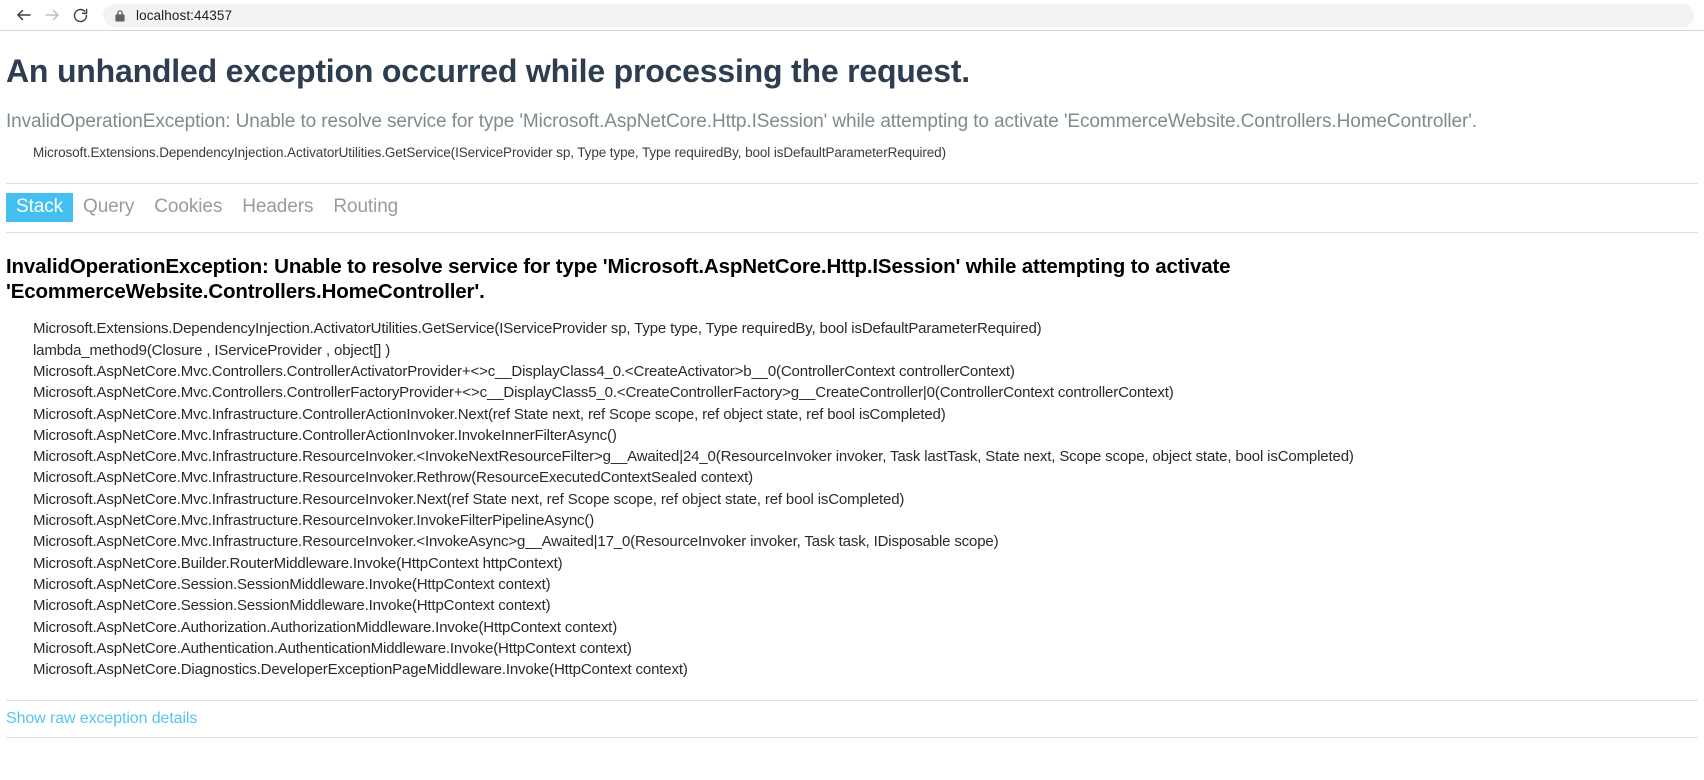  What do you see at coordinates (101, 718) in the screenshot?
I see `show-raw-exception-details-link: Show raw exception details` at bounding box center [101, 718].